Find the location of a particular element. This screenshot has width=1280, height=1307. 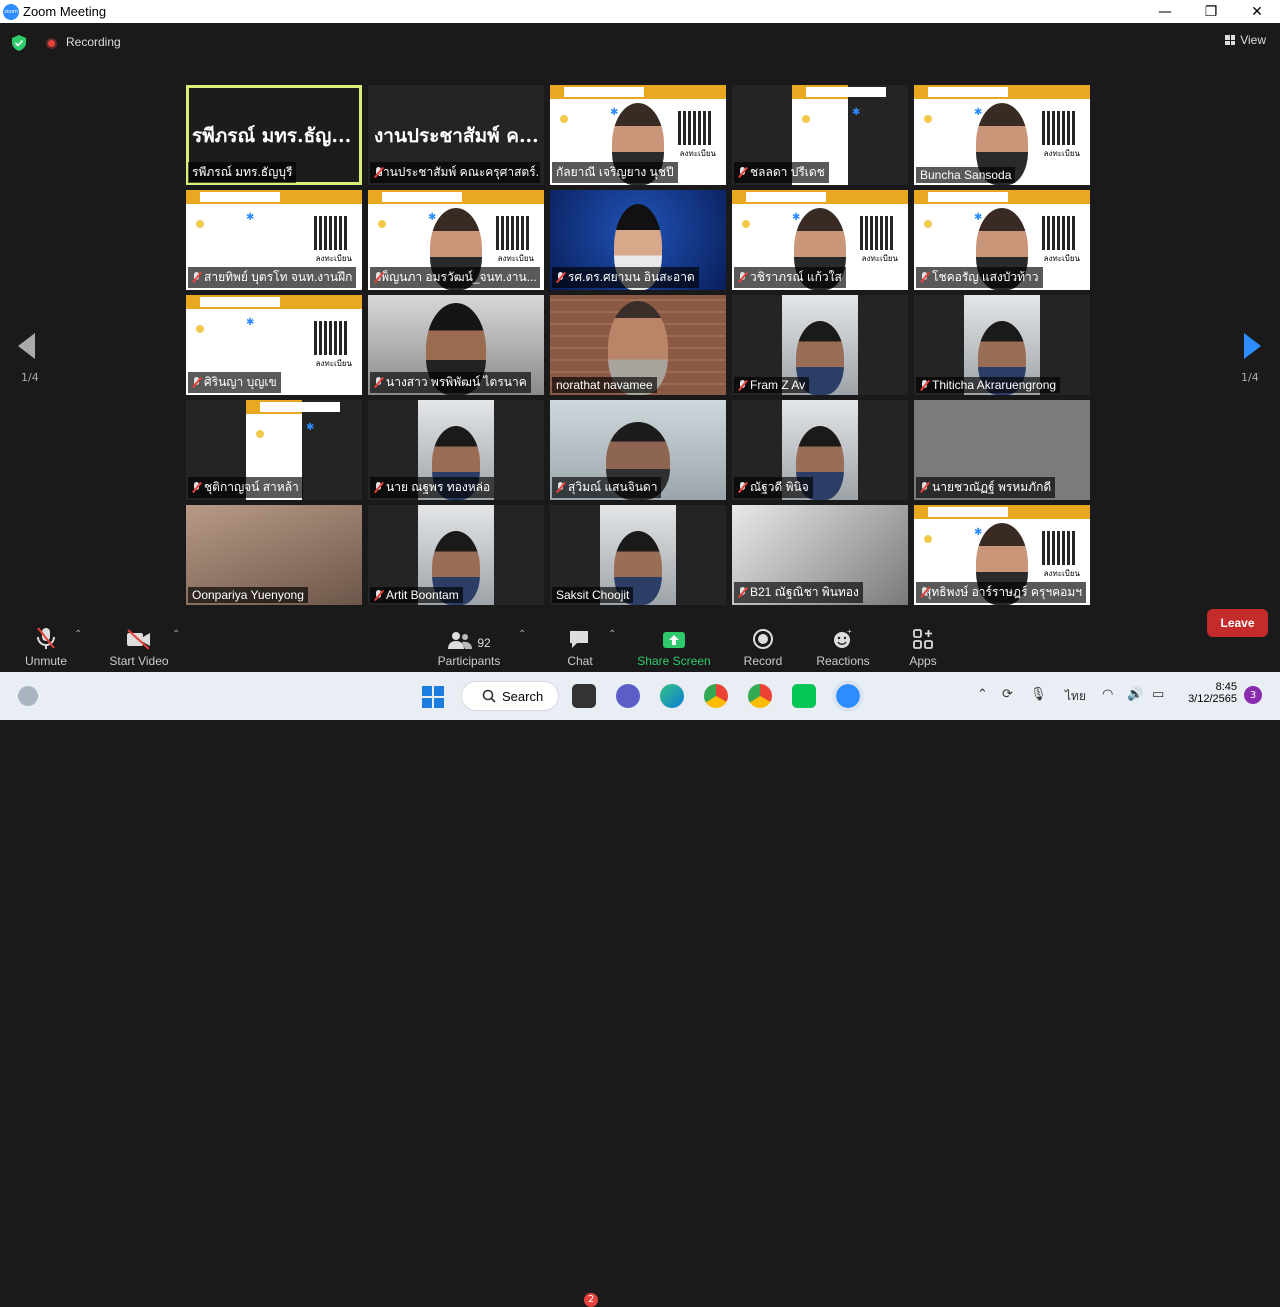

input-language: ไทย is located at coordinates (1075, 696).